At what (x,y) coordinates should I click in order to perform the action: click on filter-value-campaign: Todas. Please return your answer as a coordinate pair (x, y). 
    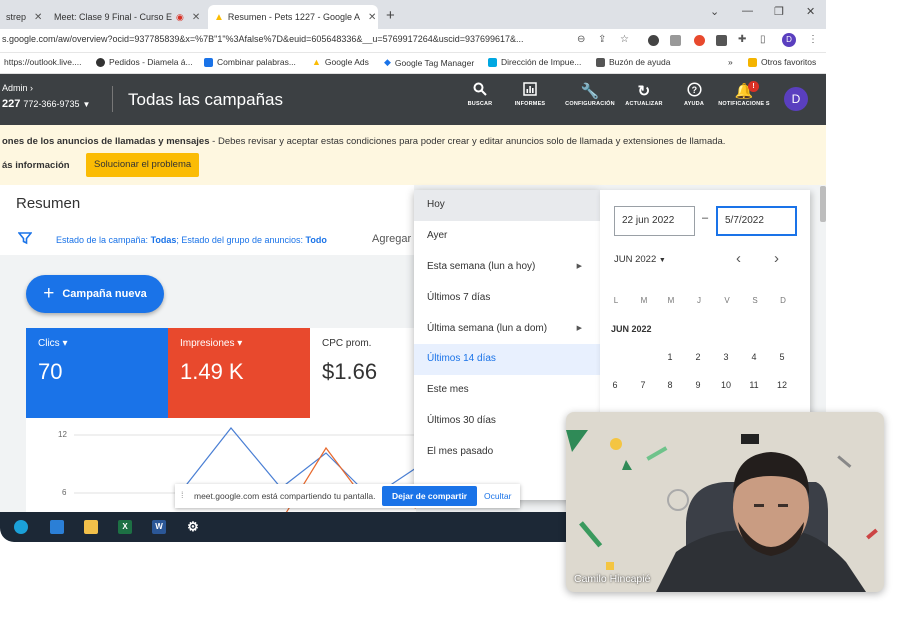
    Looking at the image, I should click on (163, 240).